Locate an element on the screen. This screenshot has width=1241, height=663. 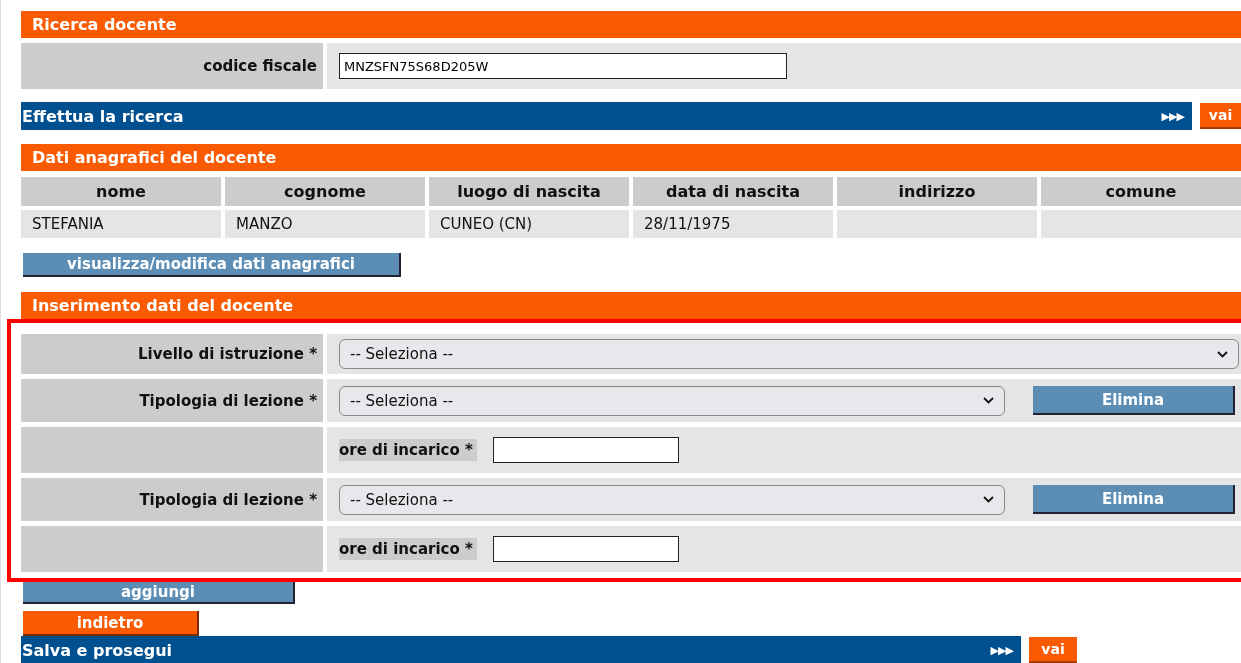
section-header: Inserimento dati del docente is located at coordinates (631, 305).